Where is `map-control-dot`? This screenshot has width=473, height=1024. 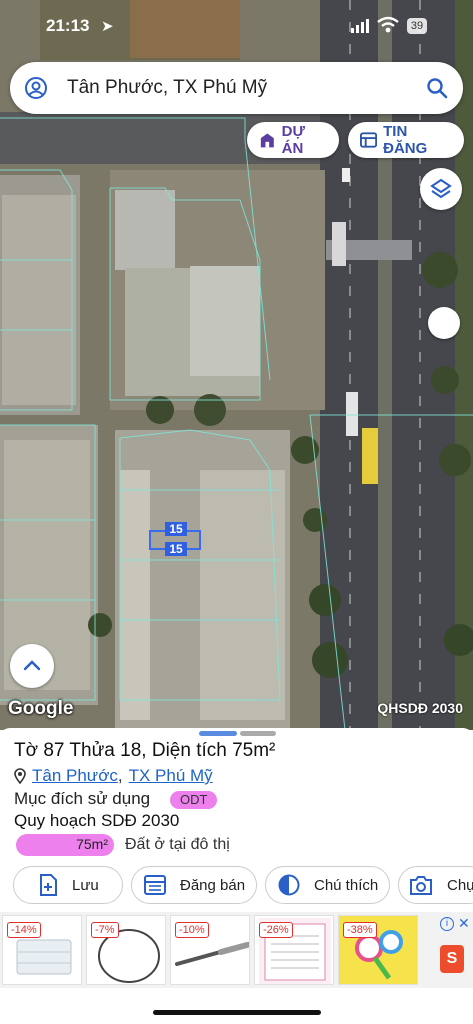 map-control-dot is located at coordinates (444, 323).